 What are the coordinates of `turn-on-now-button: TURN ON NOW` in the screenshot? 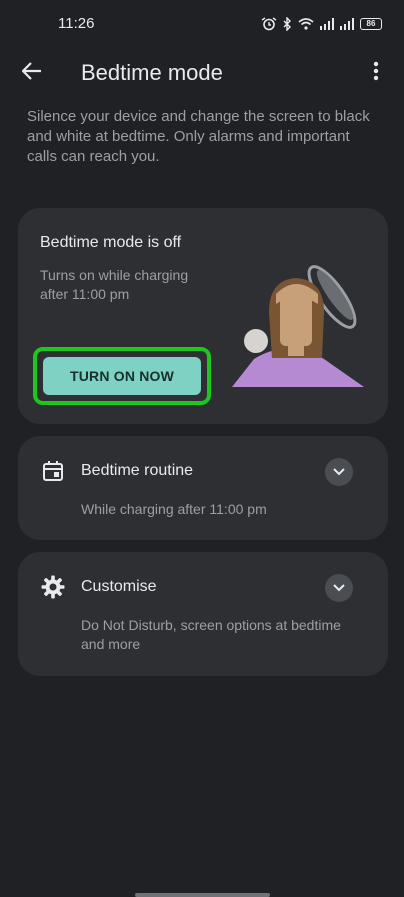 It's located at (122, 376).